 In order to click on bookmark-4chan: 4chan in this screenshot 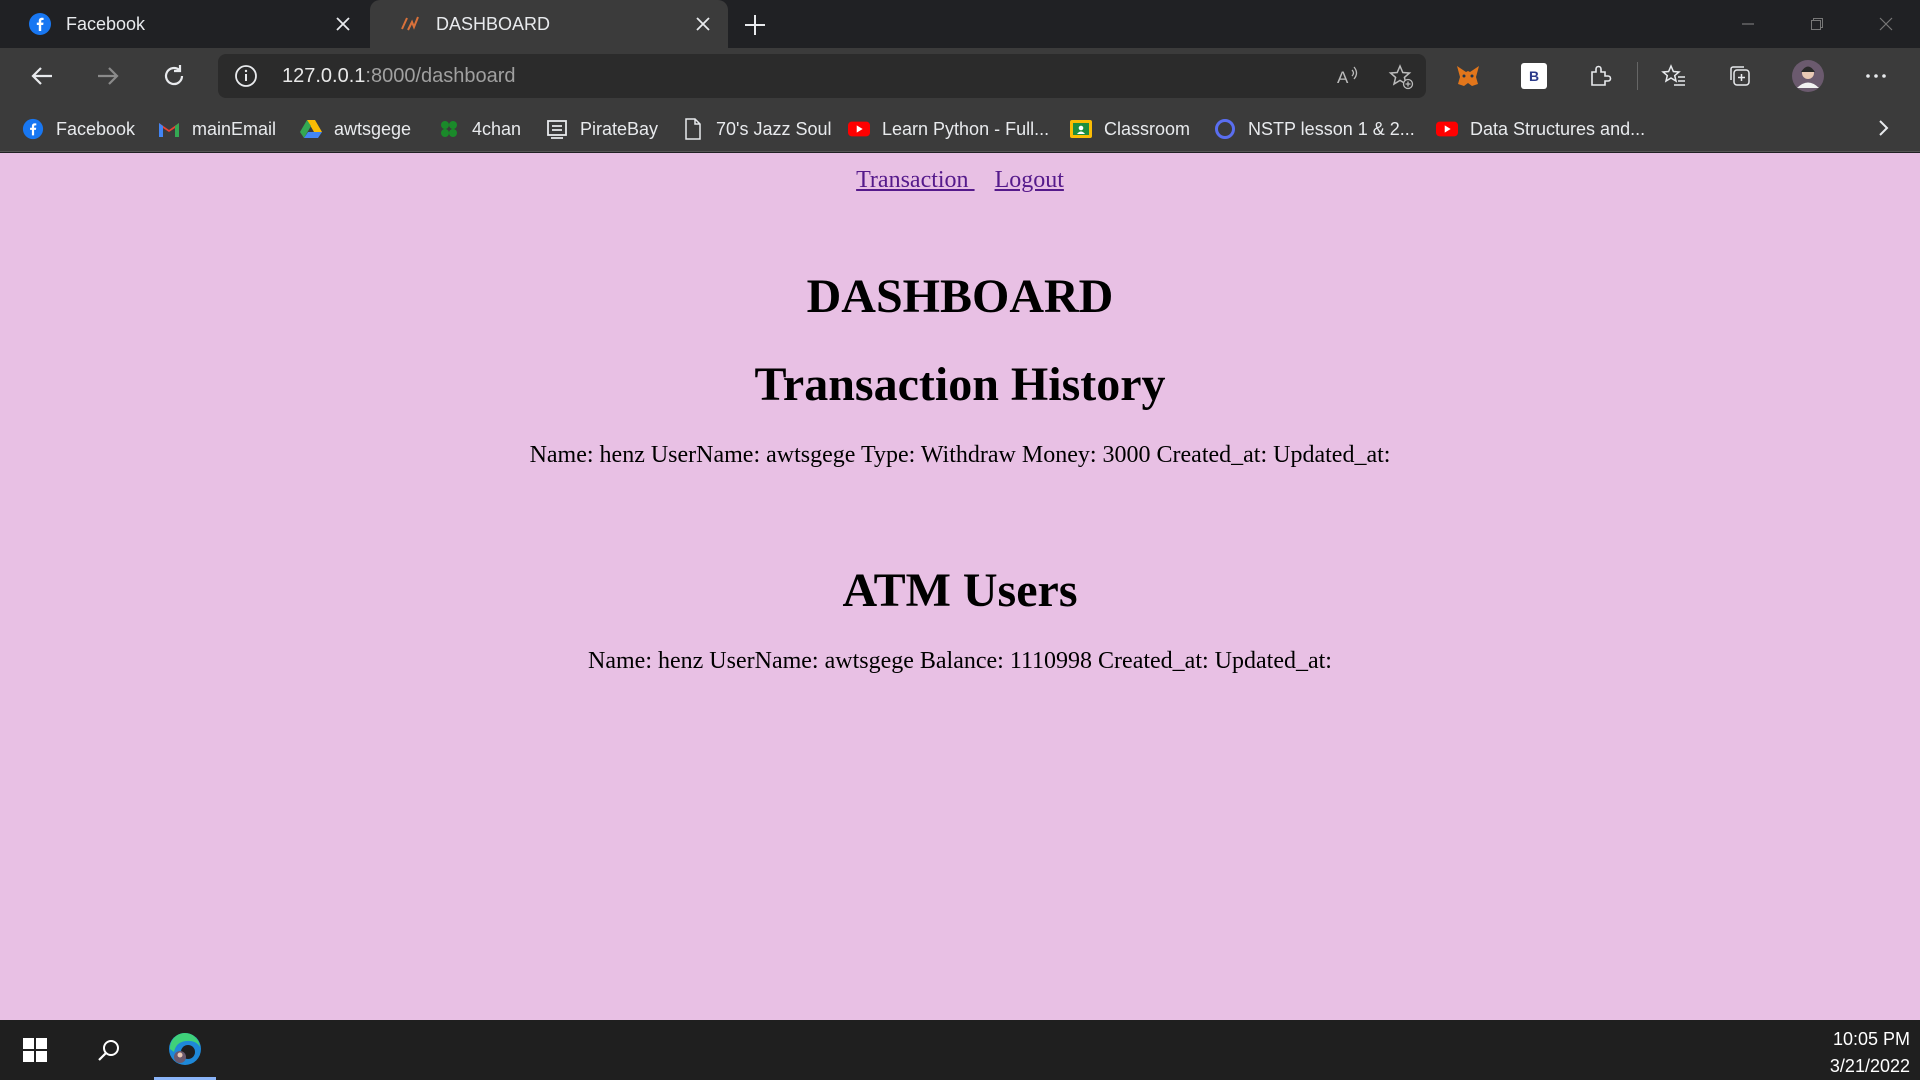, I will do `click(479, 129)`.